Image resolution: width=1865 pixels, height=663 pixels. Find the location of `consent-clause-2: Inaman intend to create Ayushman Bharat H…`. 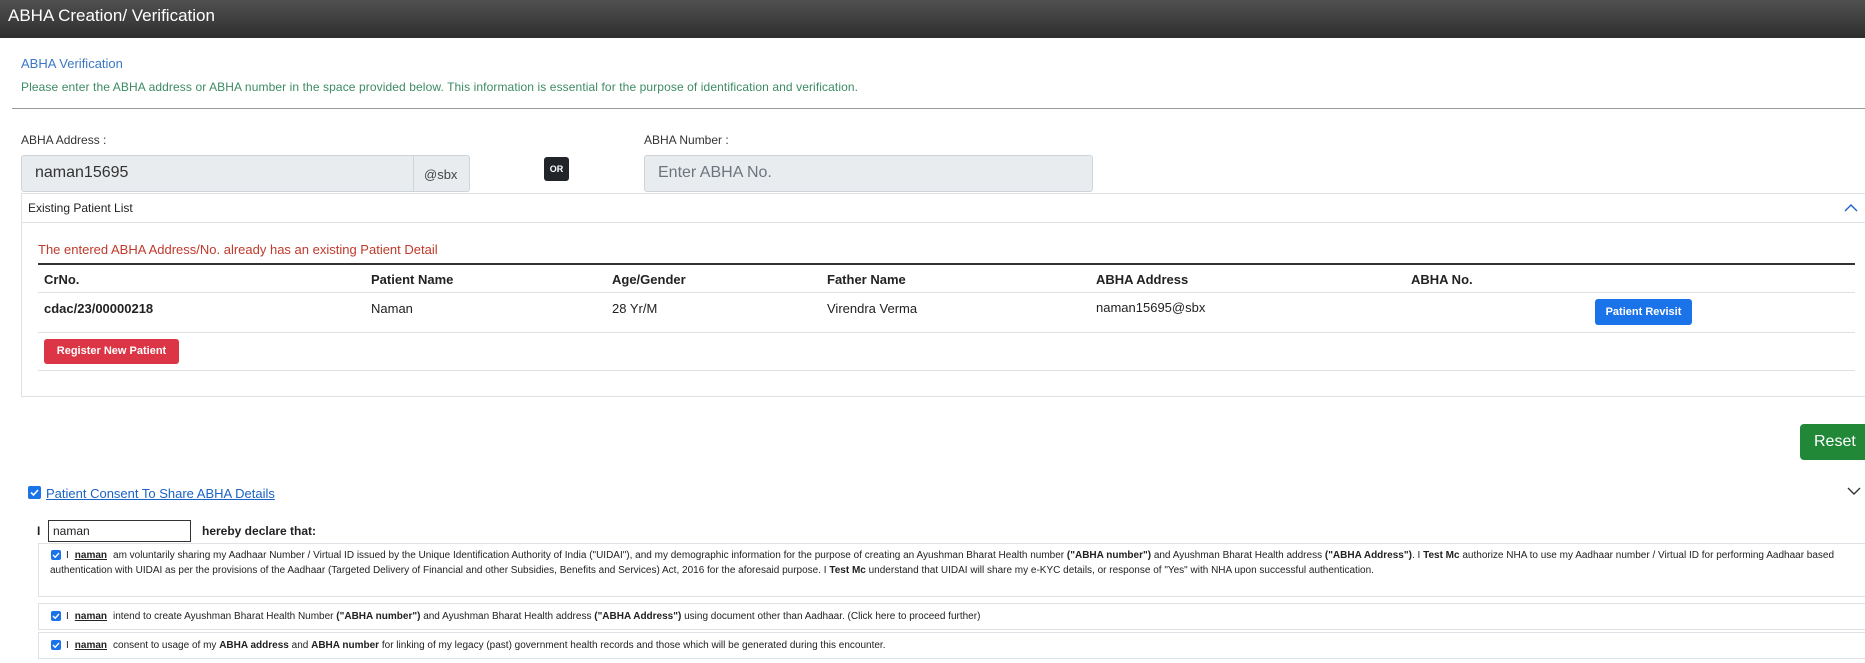

consent-clause-2: Inaman intend to create Ayushman Bharat H… is located at coordinates (523, 616).